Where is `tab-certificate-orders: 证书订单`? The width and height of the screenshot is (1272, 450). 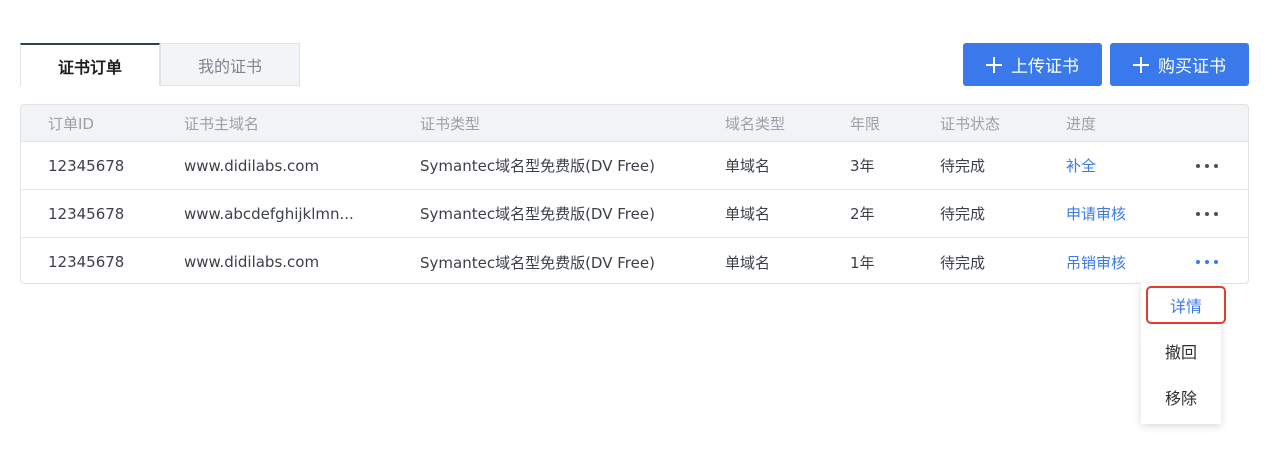
tab-certificate-orders: 证书订单 is located at coordinates (90, 64).